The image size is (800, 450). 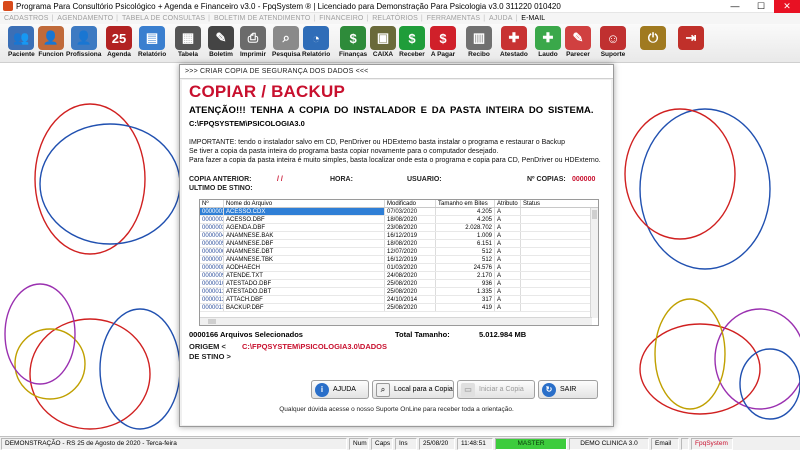 What do you see at coordinates (468, 389) in the screenshot?
I see `copy-icon: ▭` at bounding box center [468, 389].